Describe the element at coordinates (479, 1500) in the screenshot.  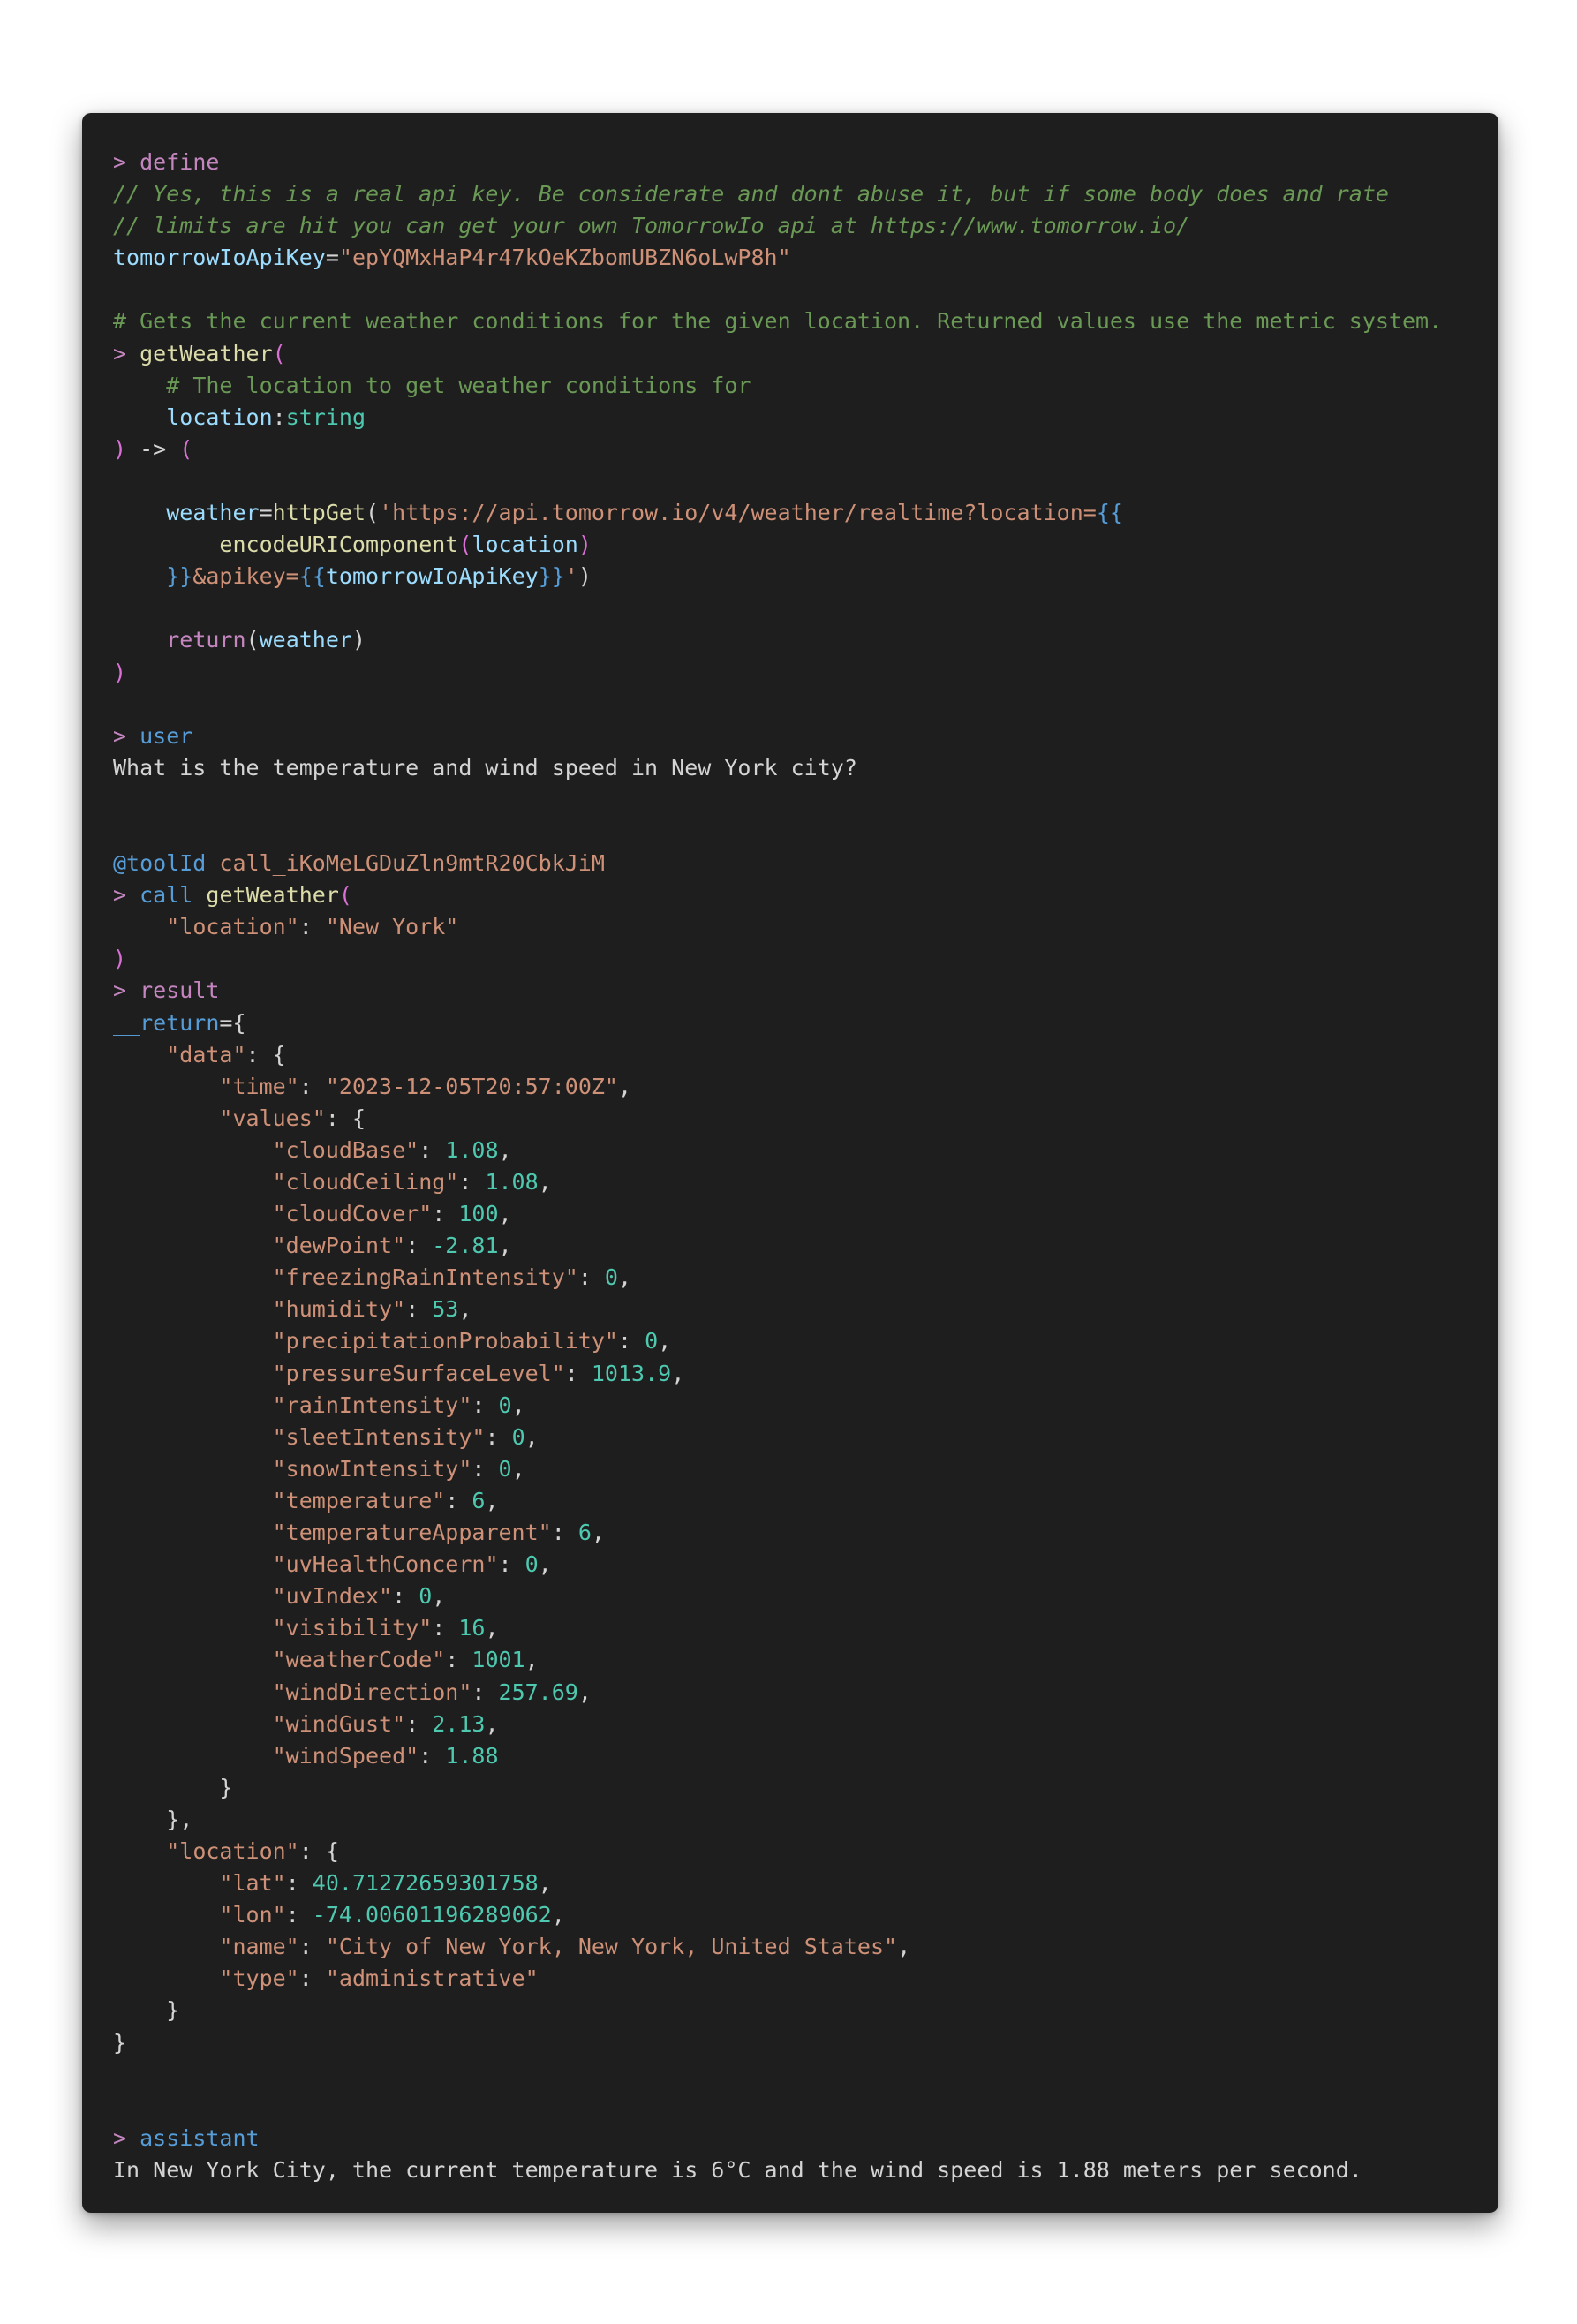
I see `json-value-number: 6` at that location.